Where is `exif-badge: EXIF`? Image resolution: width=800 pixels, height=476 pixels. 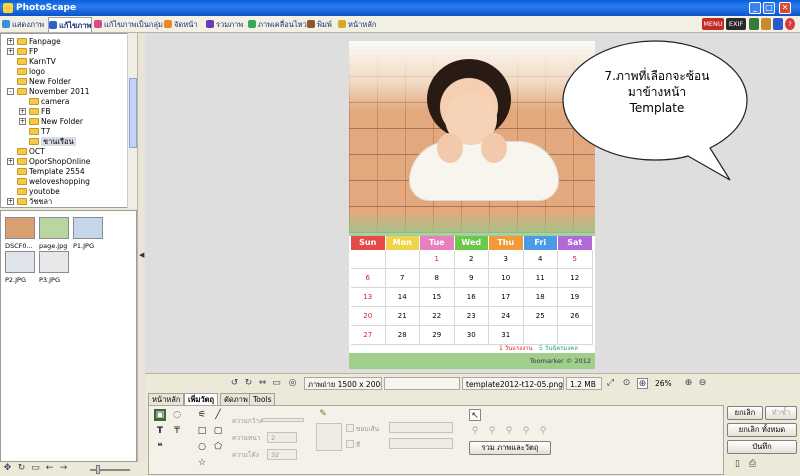 exif-badge: EXIF is located at coordinates (736, 24).